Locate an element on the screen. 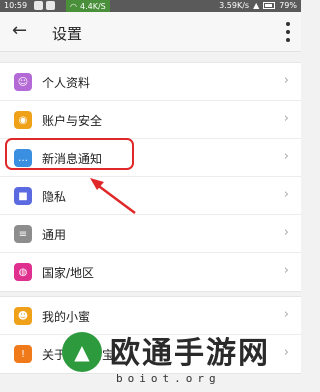 This screenshot has height=392, width=320. watermark-text: 欧通手游网 is located at coordinates (190, 353).